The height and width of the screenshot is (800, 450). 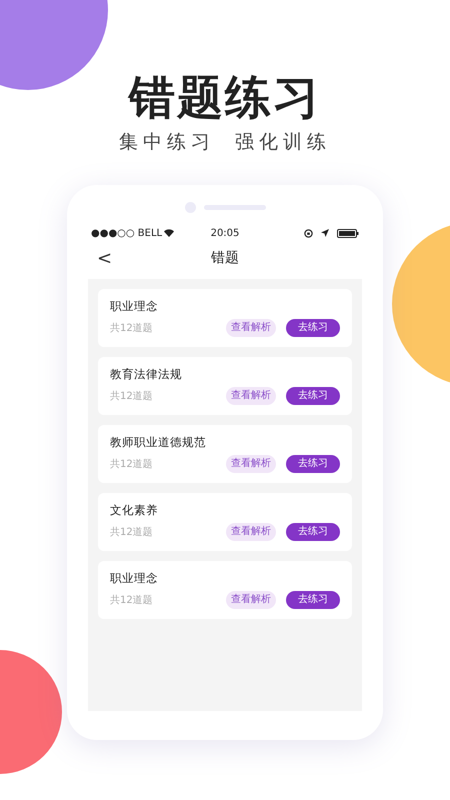 What do you see at coordinates (126, 233) in the screenshot?
I see `carrier-text: ●●●○○ BELL` at bounding box center [126, 233].